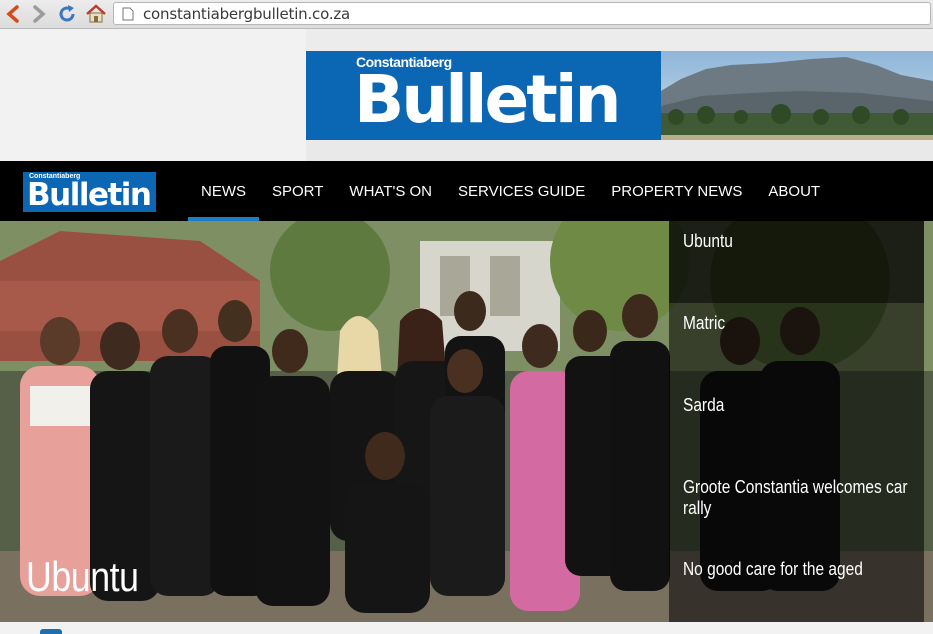  What do you see at coordinates (676, 191) in the screenshot?
I see `nav-item-property-news: PROPERTY NEWS` at bounding box center [676, 191].